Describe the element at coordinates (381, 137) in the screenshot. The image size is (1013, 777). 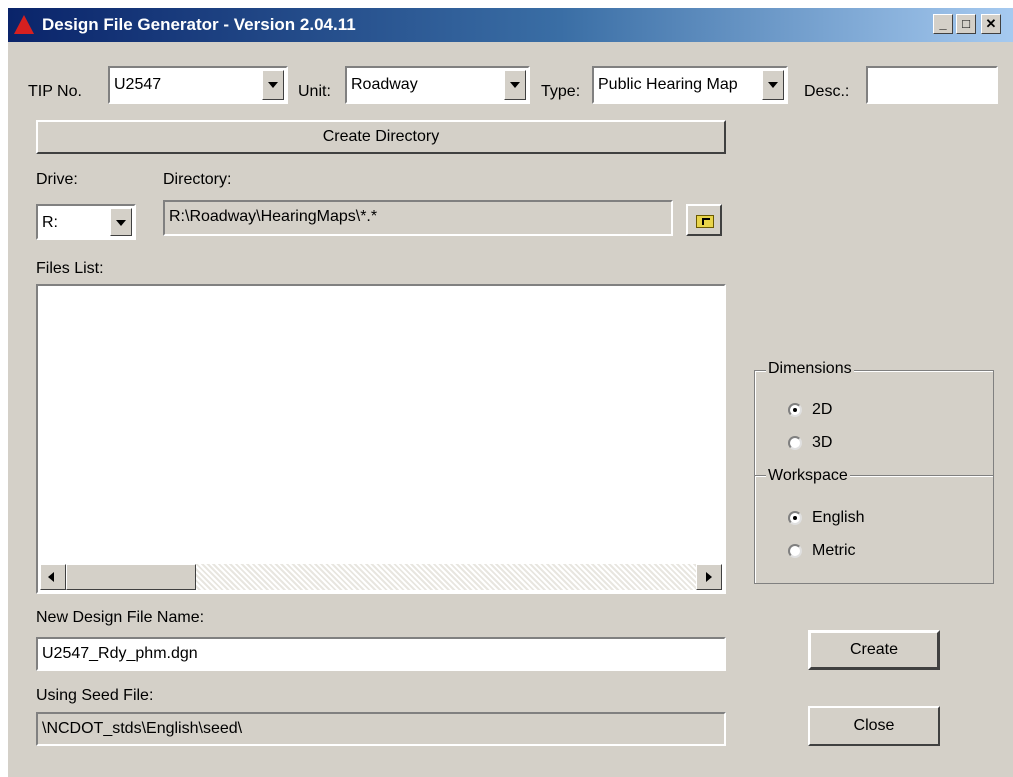
I see `create-directory-button: Create Directory` at that location.